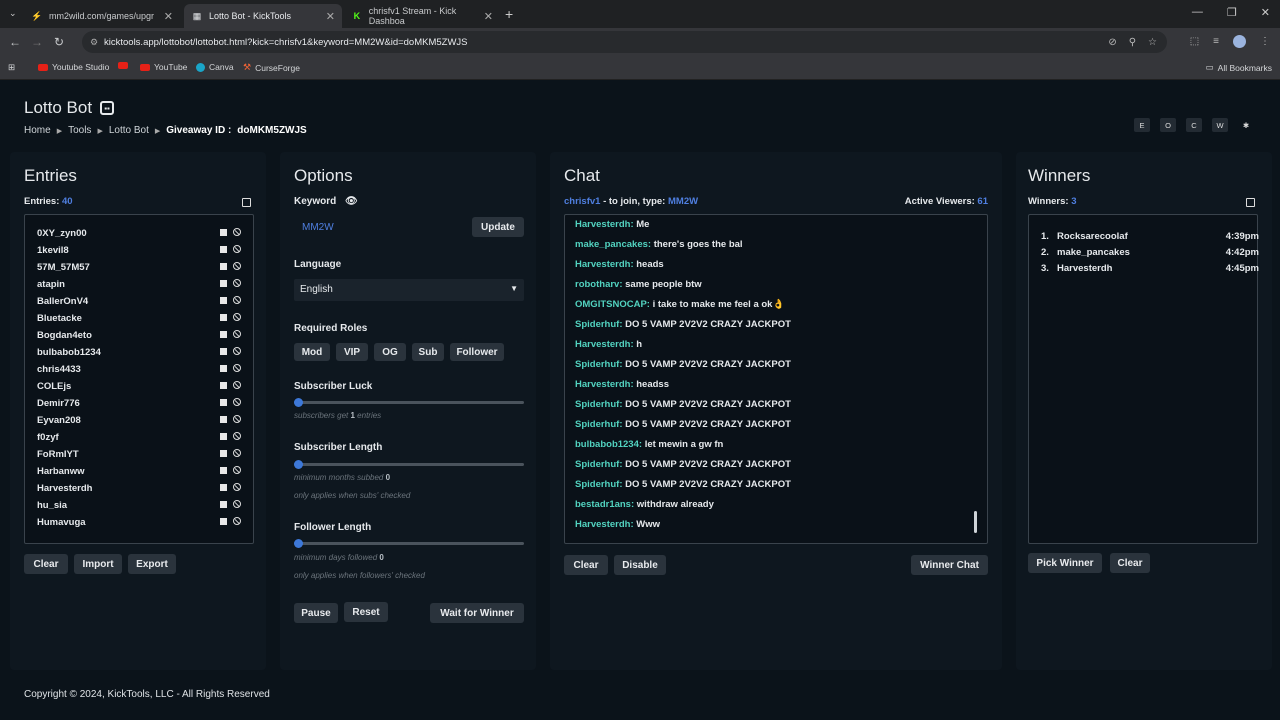  Describe the element at coordinates (37, 42) in the screenshot. I see `forward-icon: →` at that location.